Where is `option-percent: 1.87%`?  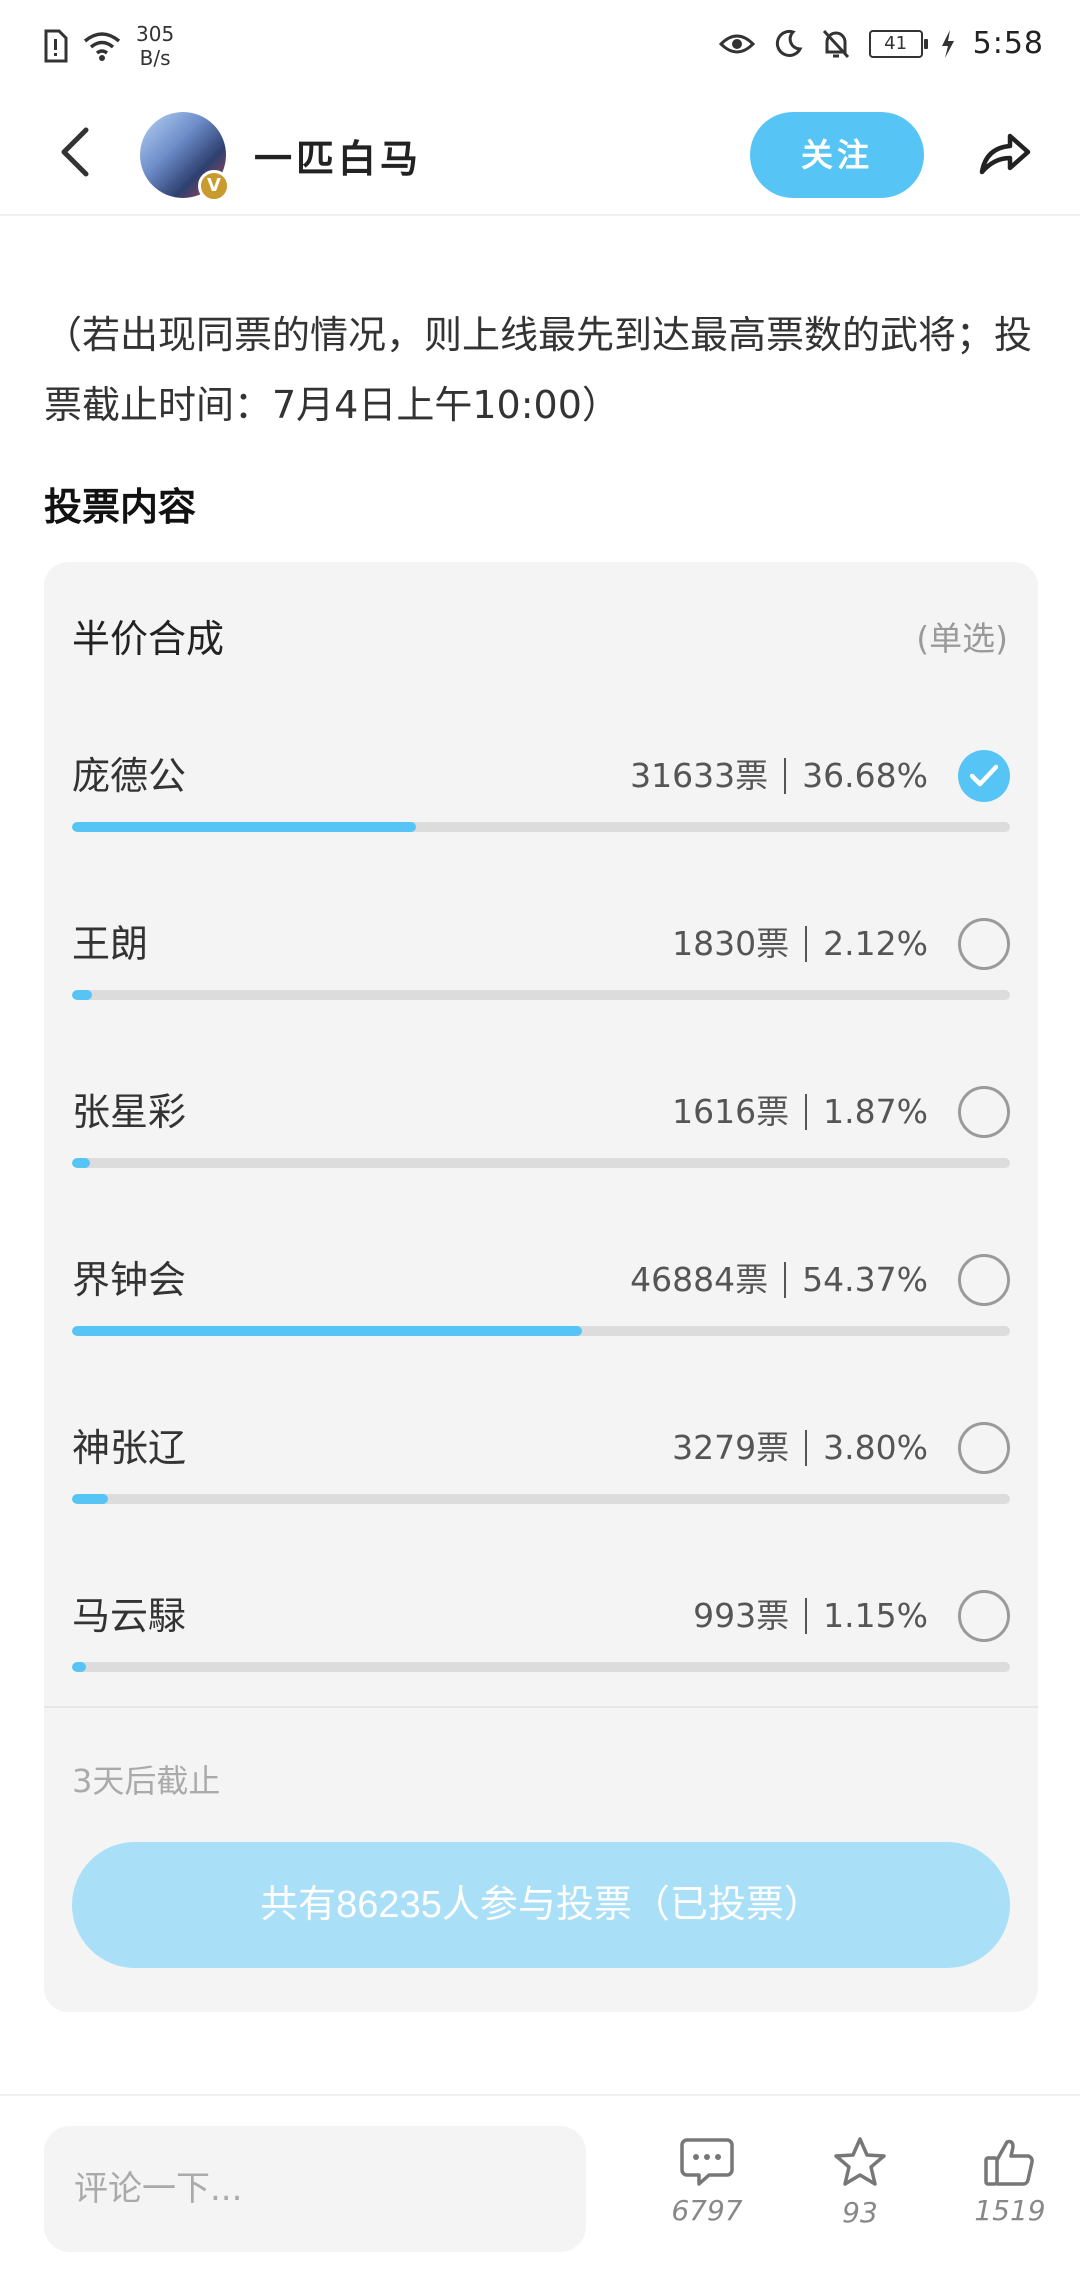 option-percent: 1.87% is located at coordinates (875, 1111).